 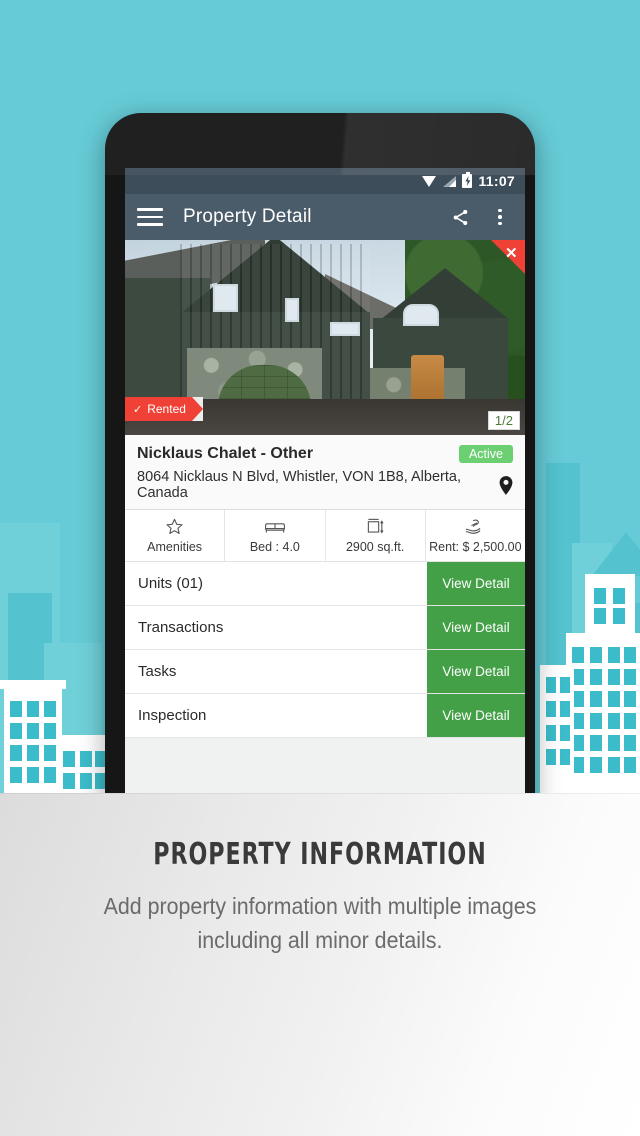 I want to click on skyline-building-right-crown, so click(x=610, y=605).